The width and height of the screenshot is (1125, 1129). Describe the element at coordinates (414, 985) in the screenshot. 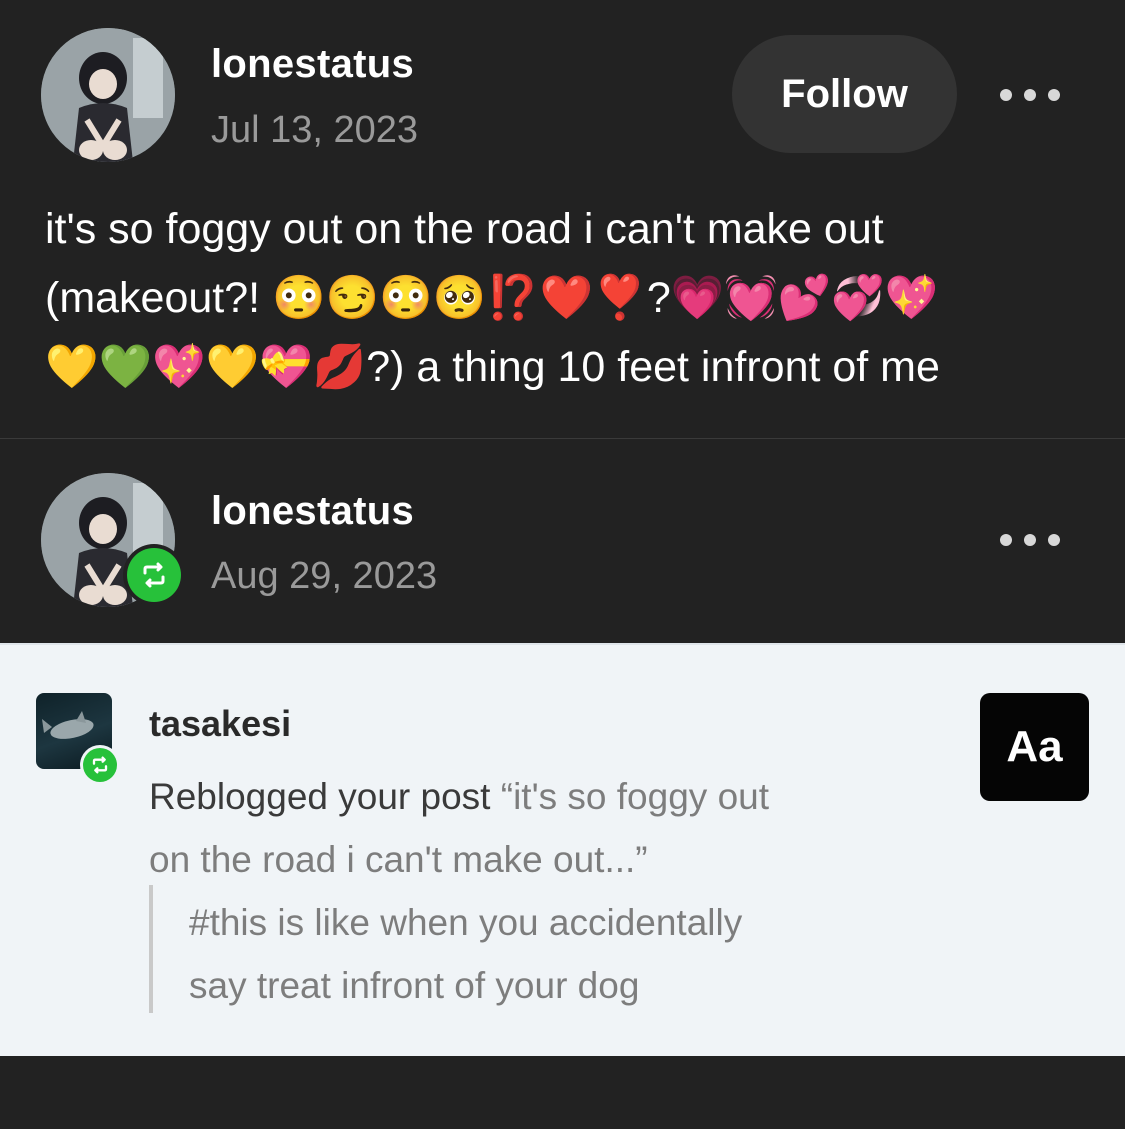

I see `tag-line: say treat infront of your dog` at that location.